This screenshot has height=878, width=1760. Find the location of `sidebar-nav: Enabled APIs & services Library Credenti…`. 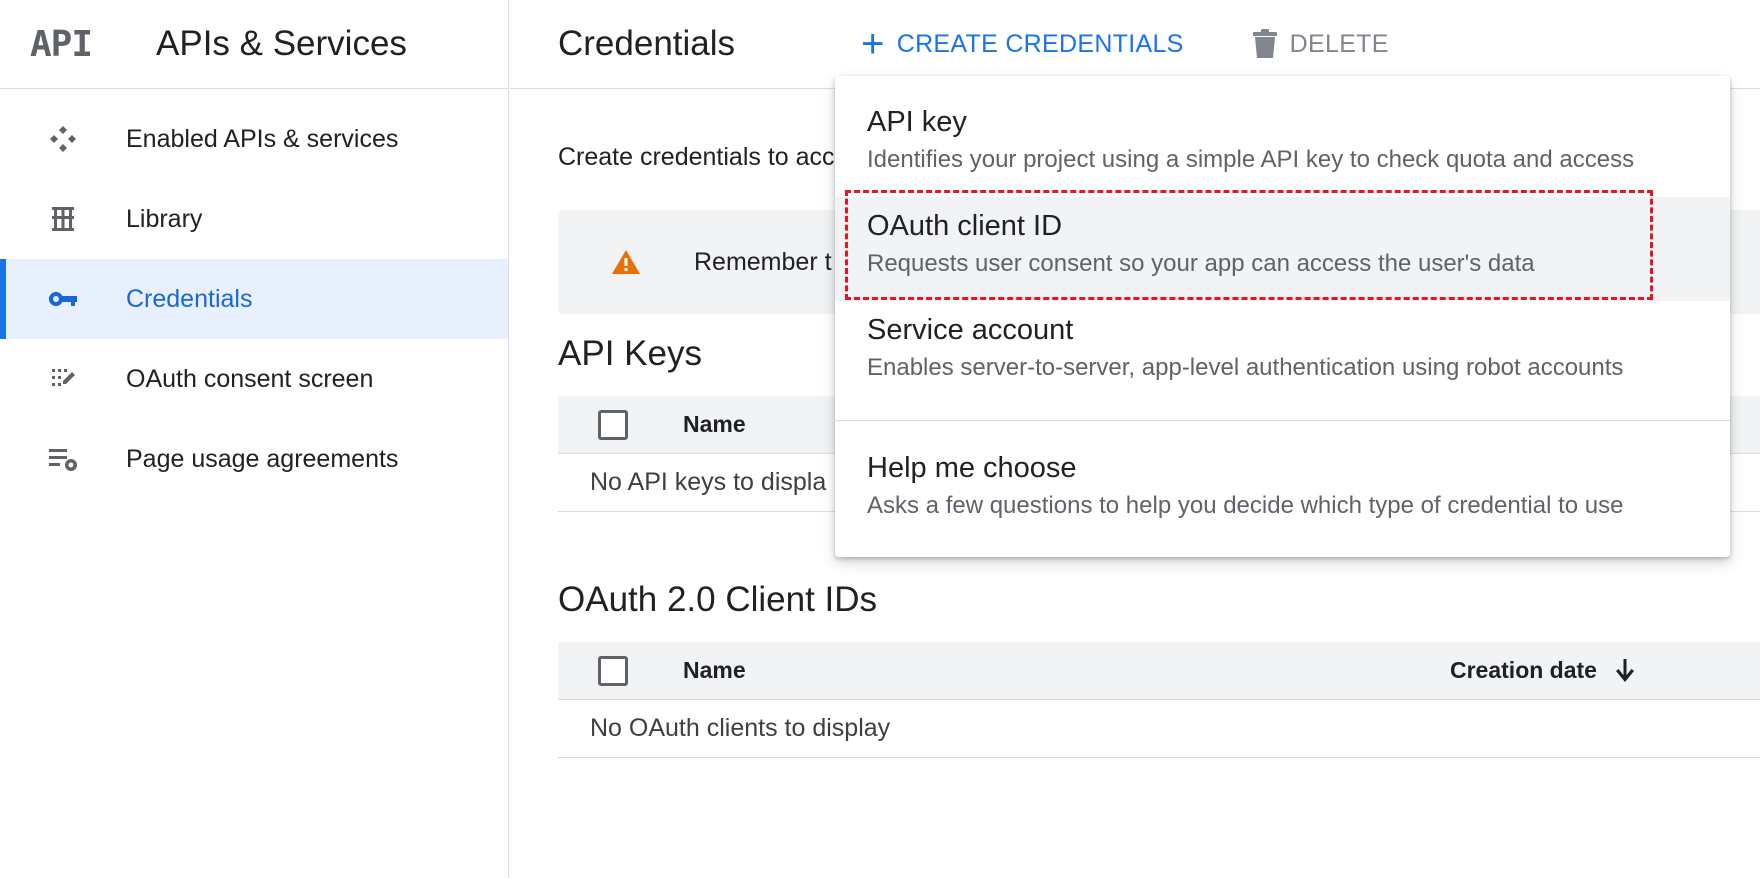

sidebar-nav: Enabled APIs & services Library Credenti… is located at coordinates (254, 294).